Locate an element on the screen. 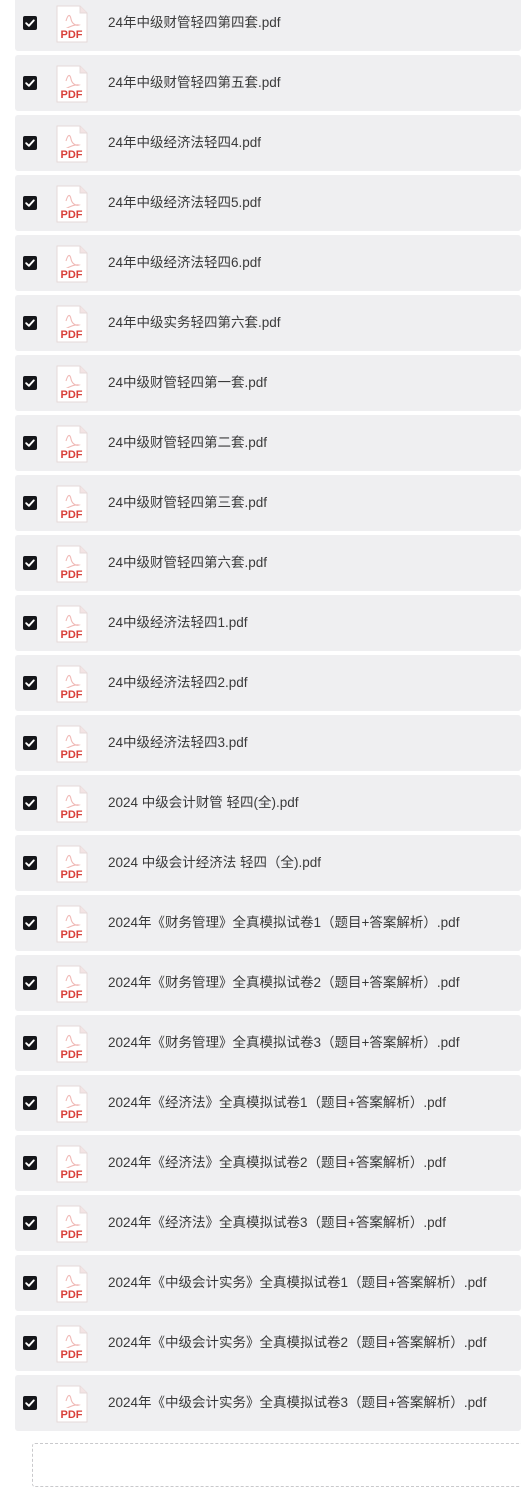 The width and height of the screenshot is (521, 1488). file-row: PDF 2024 中级会计财管 轻四(全).pdf is located at coordinates (268, 803).